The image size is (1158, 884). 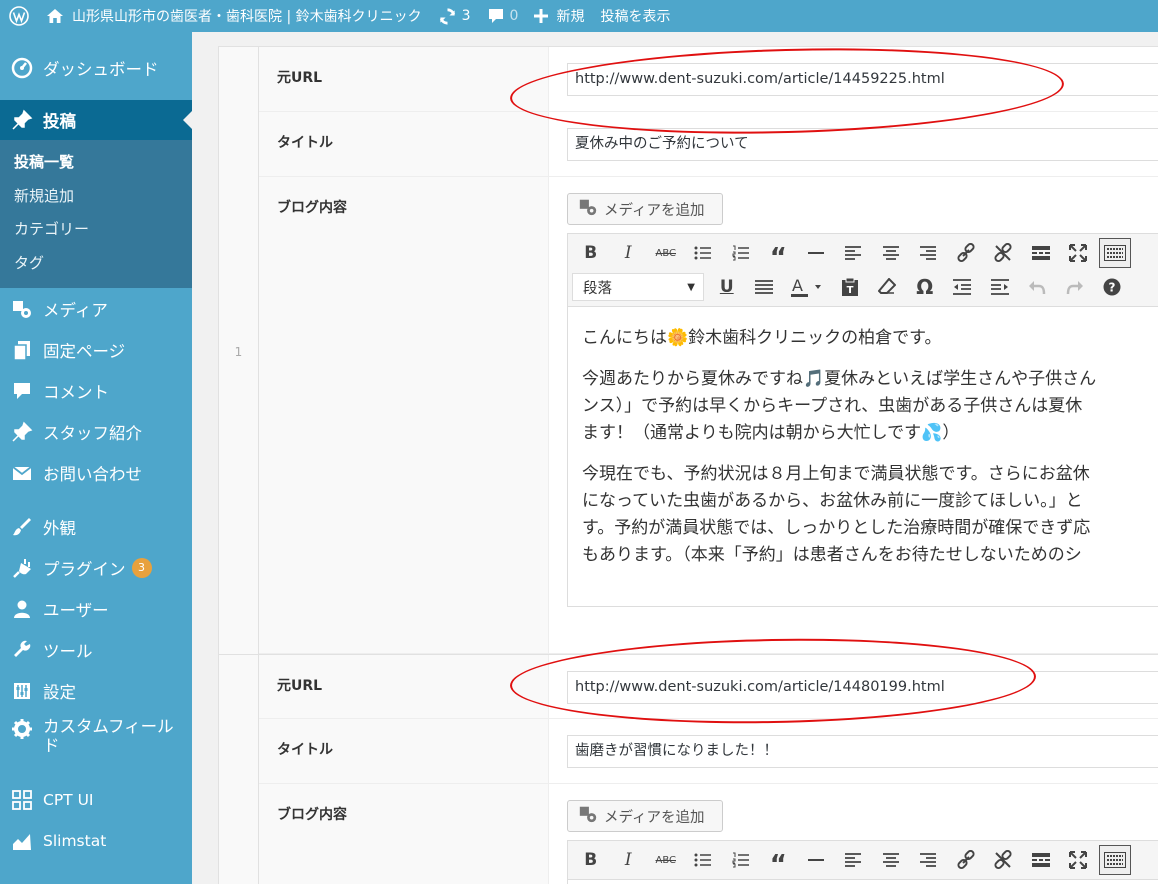 I want to click on dashboard-gauge-icon, so click(x=22, y=68).